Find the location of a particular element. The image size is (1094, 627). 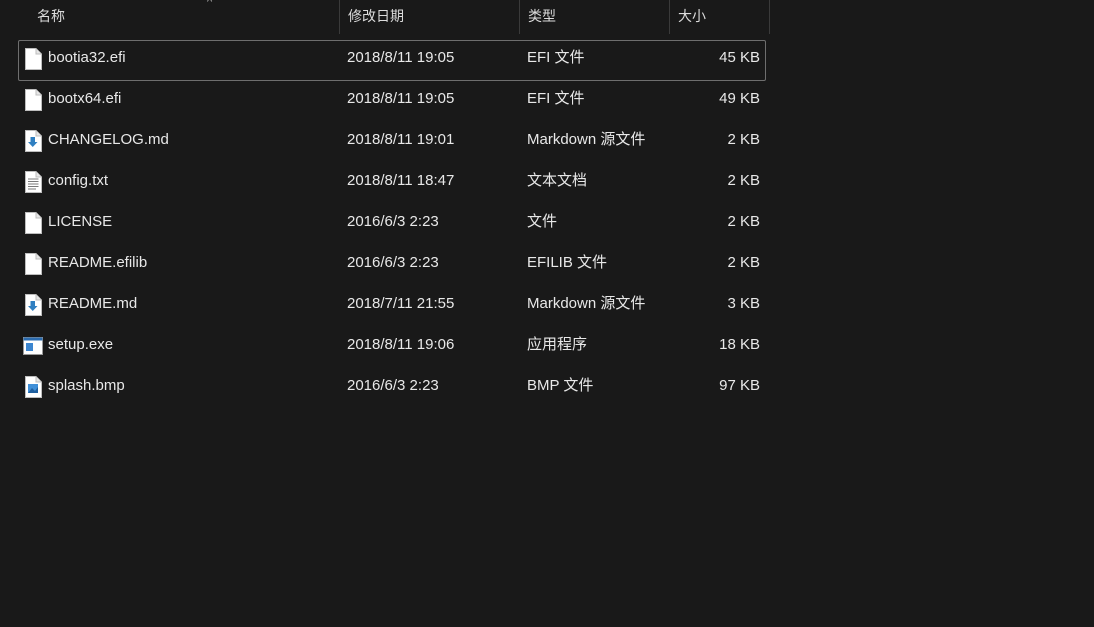

text-file-icon is located at coordinates (33, 182).